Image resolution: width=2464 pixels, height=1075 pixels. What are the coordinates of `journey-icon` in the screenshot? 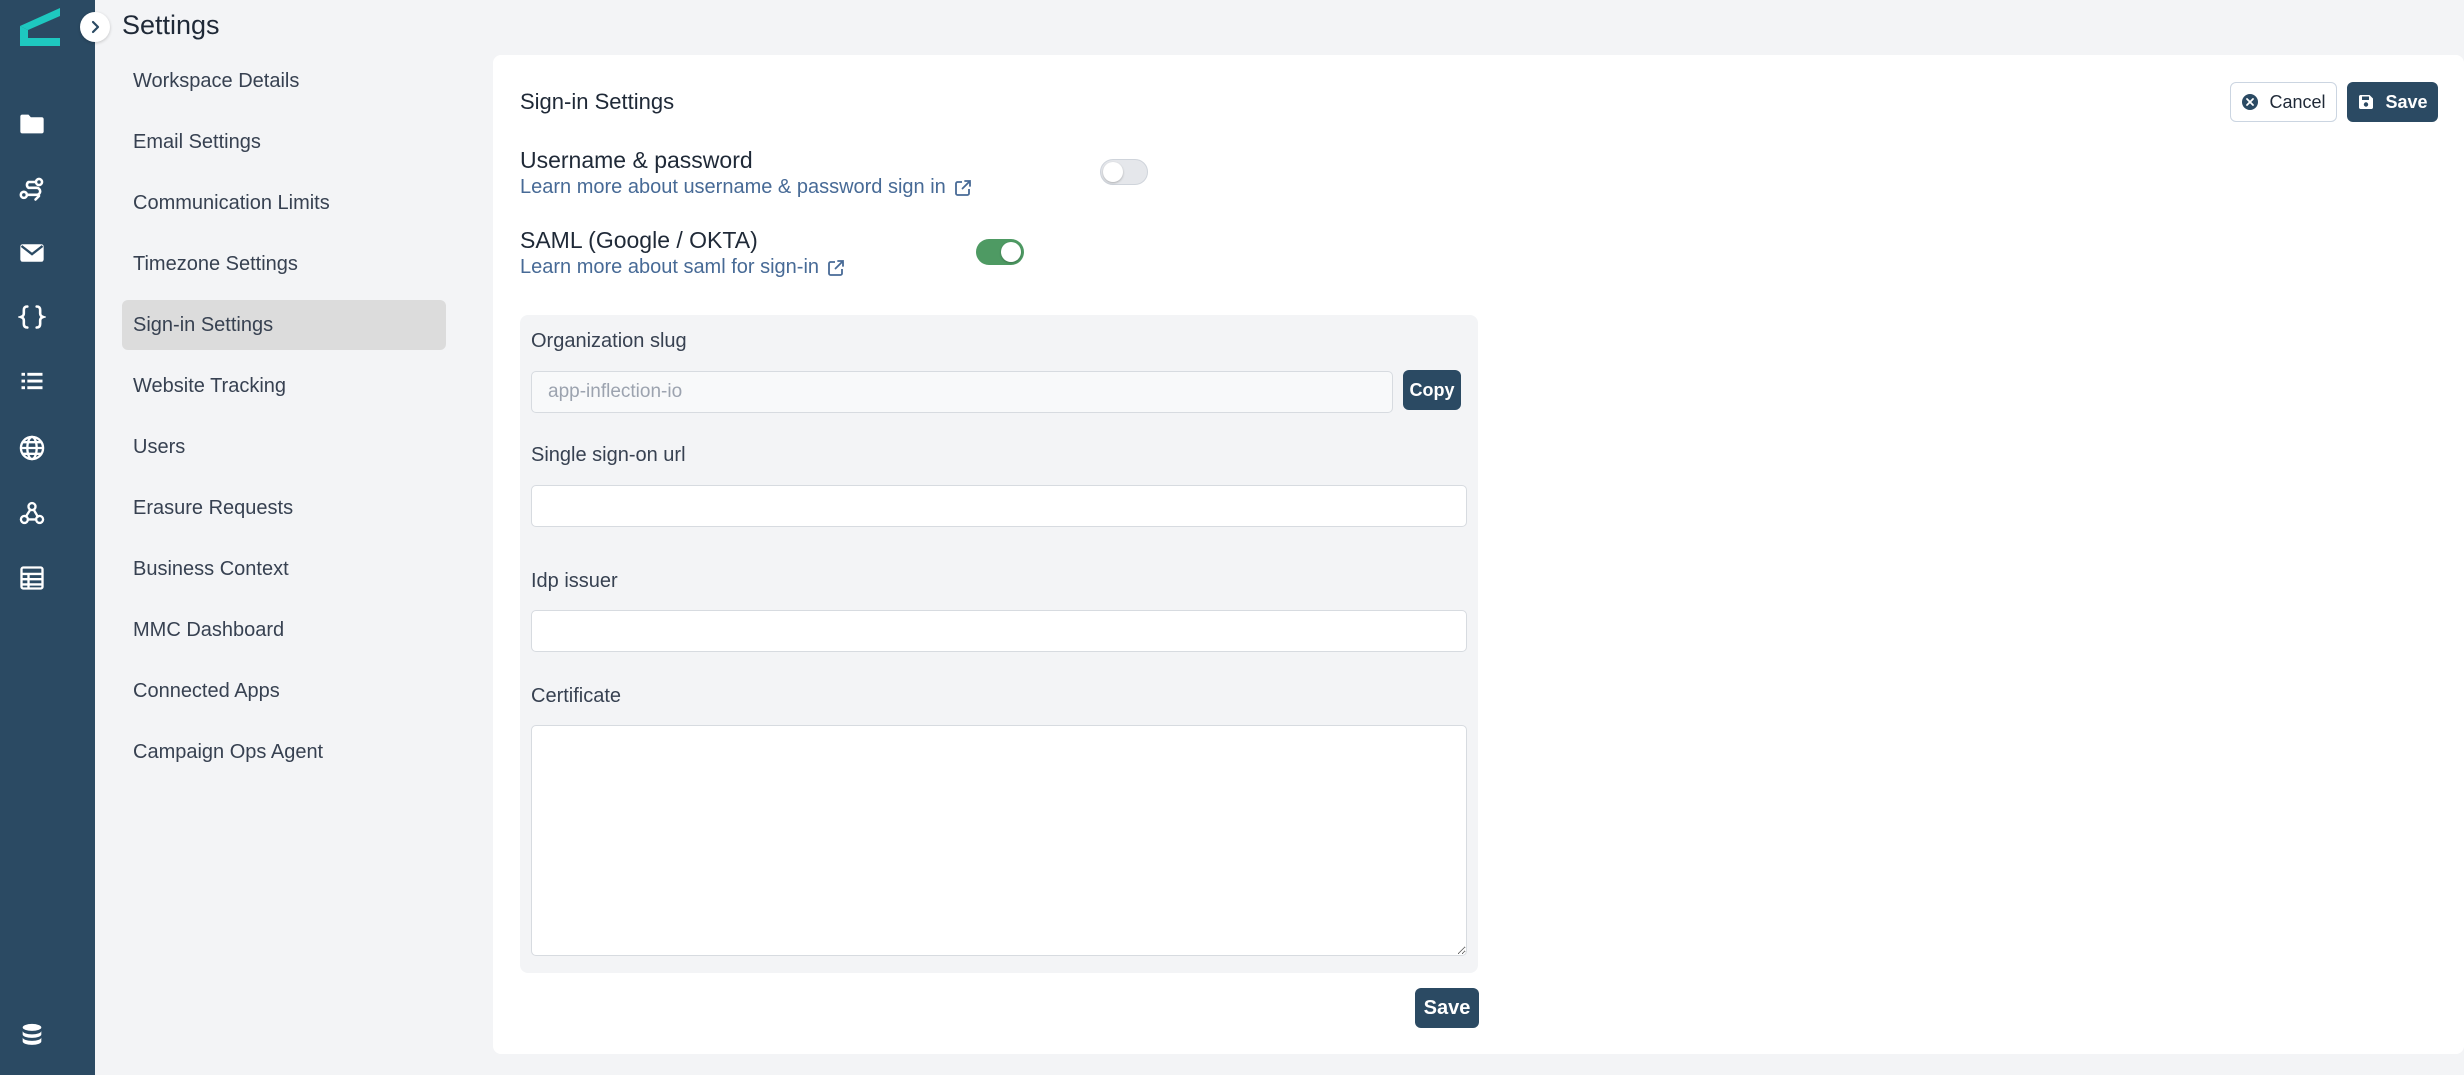 It's located at (32, 189).